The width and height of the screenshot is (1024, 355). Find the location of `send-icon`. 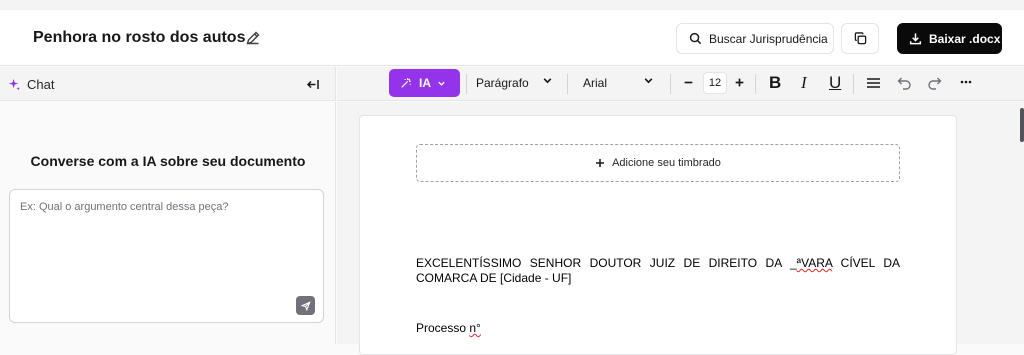

send-icon is located at coordinates (305, 305).